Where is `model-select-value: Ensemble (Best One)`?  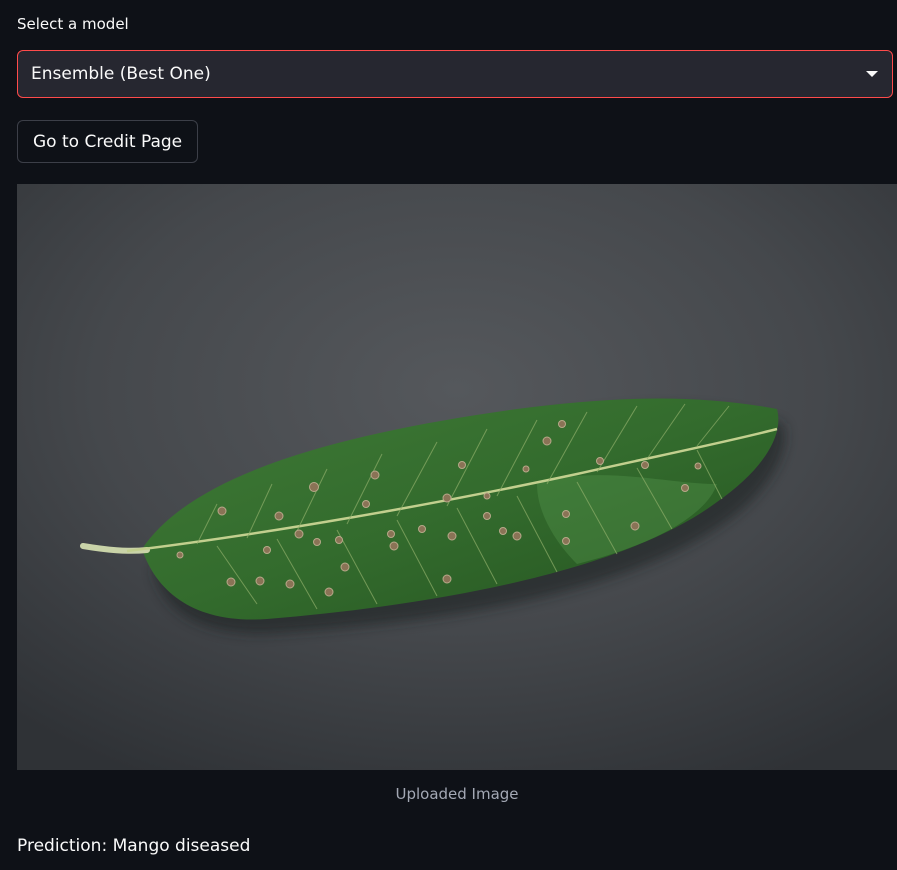 model-select-value: Ensemble (Best One) is located at coordinates (121, 74).